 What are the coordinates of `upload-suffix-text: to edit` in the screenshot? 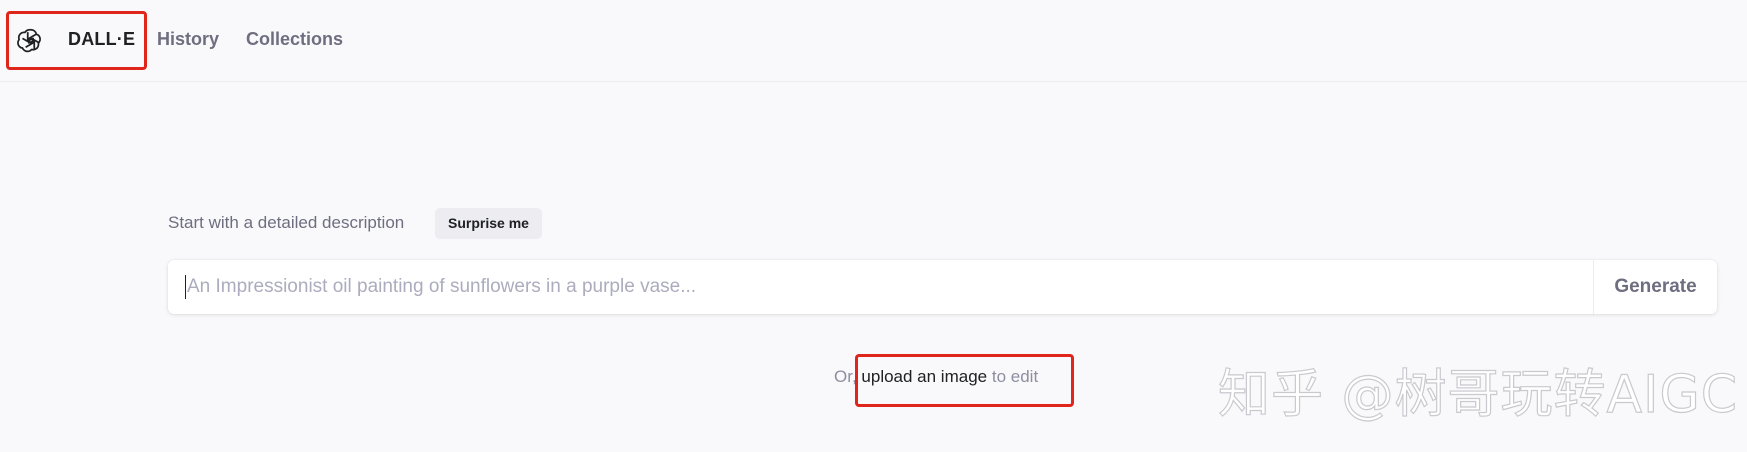 It's located at (1015, 376).